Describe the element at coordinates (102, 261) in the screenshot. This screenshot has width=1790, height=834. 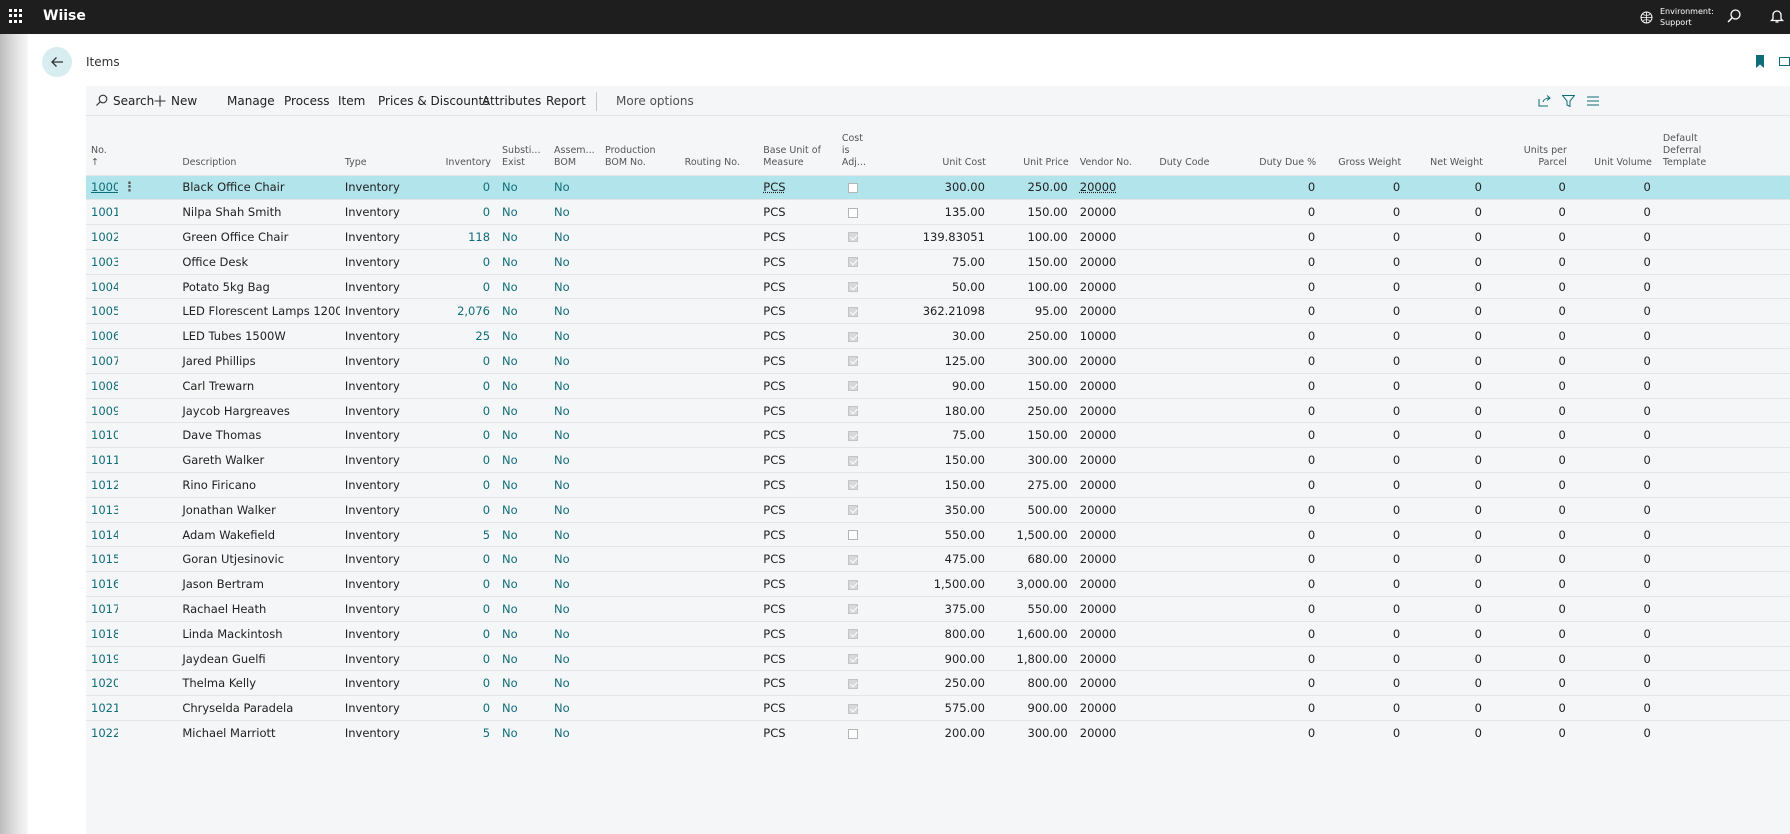
I see `item-no-link: 1003` at that location.